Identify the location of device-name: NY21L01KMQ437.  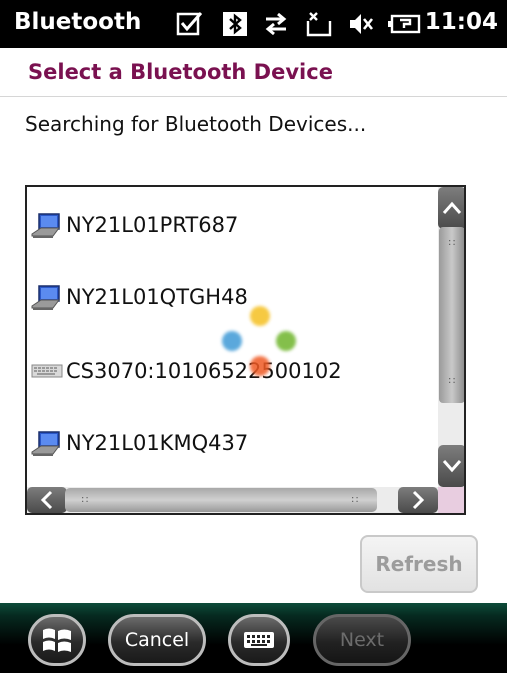
(157, 443).